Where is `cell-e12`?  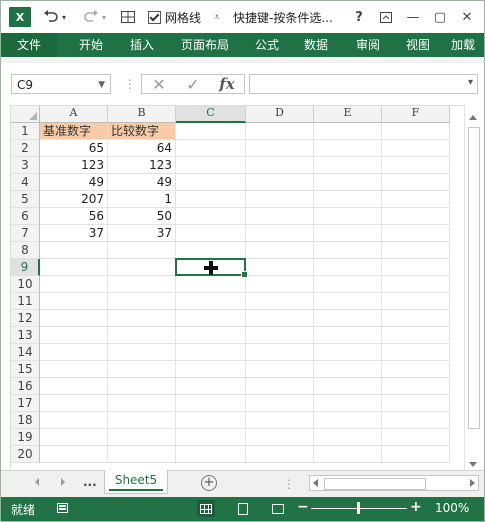 cell-e12 is located at coordinates (348, 318).